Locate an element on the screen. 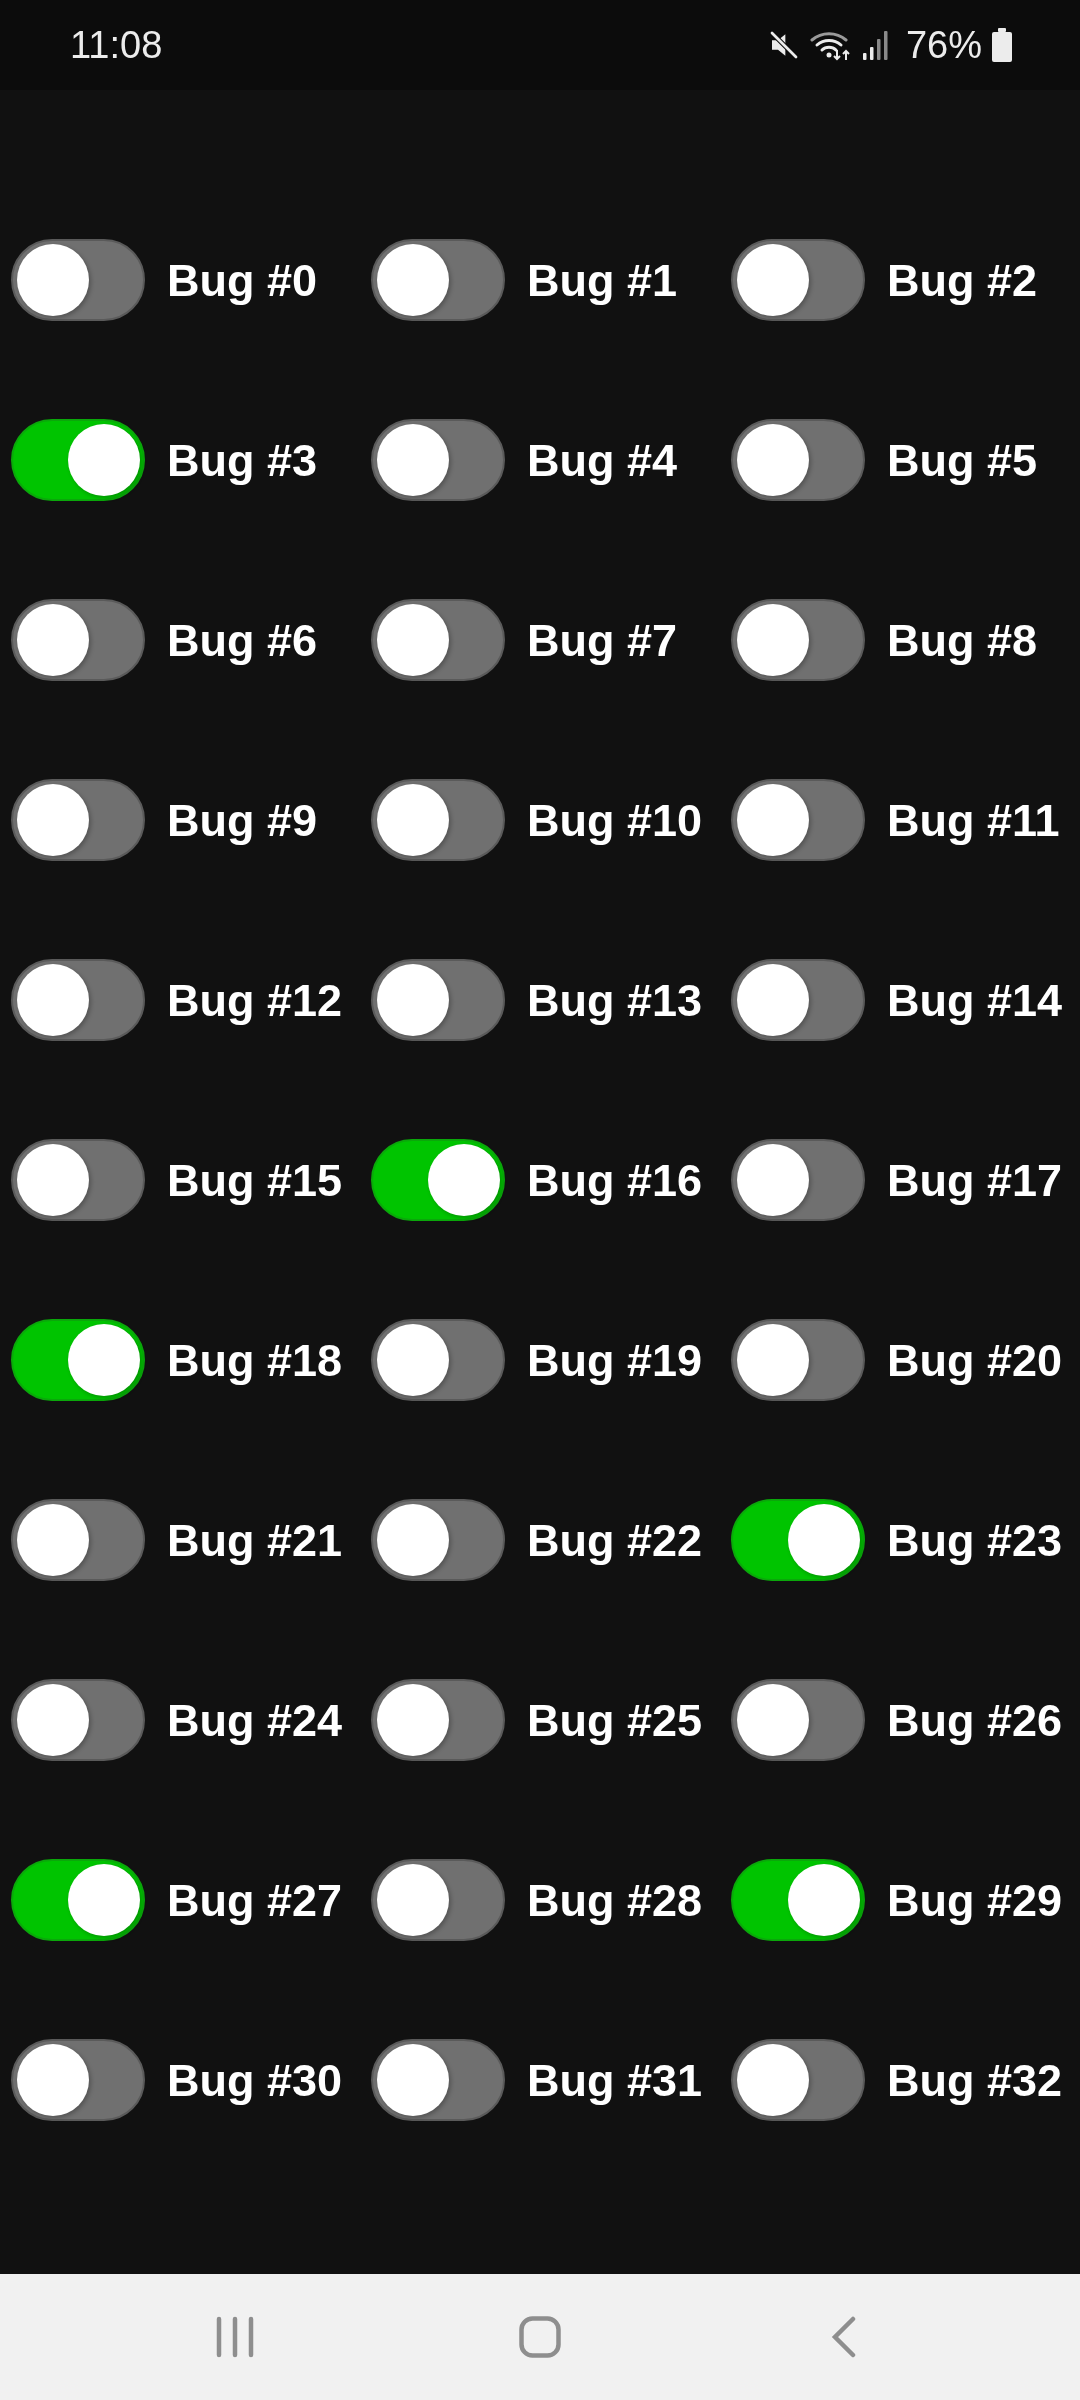 This screenshot has width=1080, height=2400. switch-label: Bug #19 is located at coordinates (615, 1360).